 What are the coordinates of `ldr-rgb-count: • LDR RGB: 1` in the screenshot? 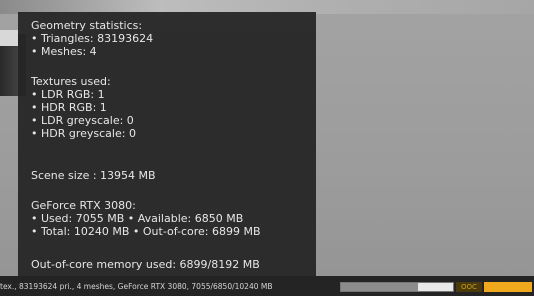 It's located at (68, 94).